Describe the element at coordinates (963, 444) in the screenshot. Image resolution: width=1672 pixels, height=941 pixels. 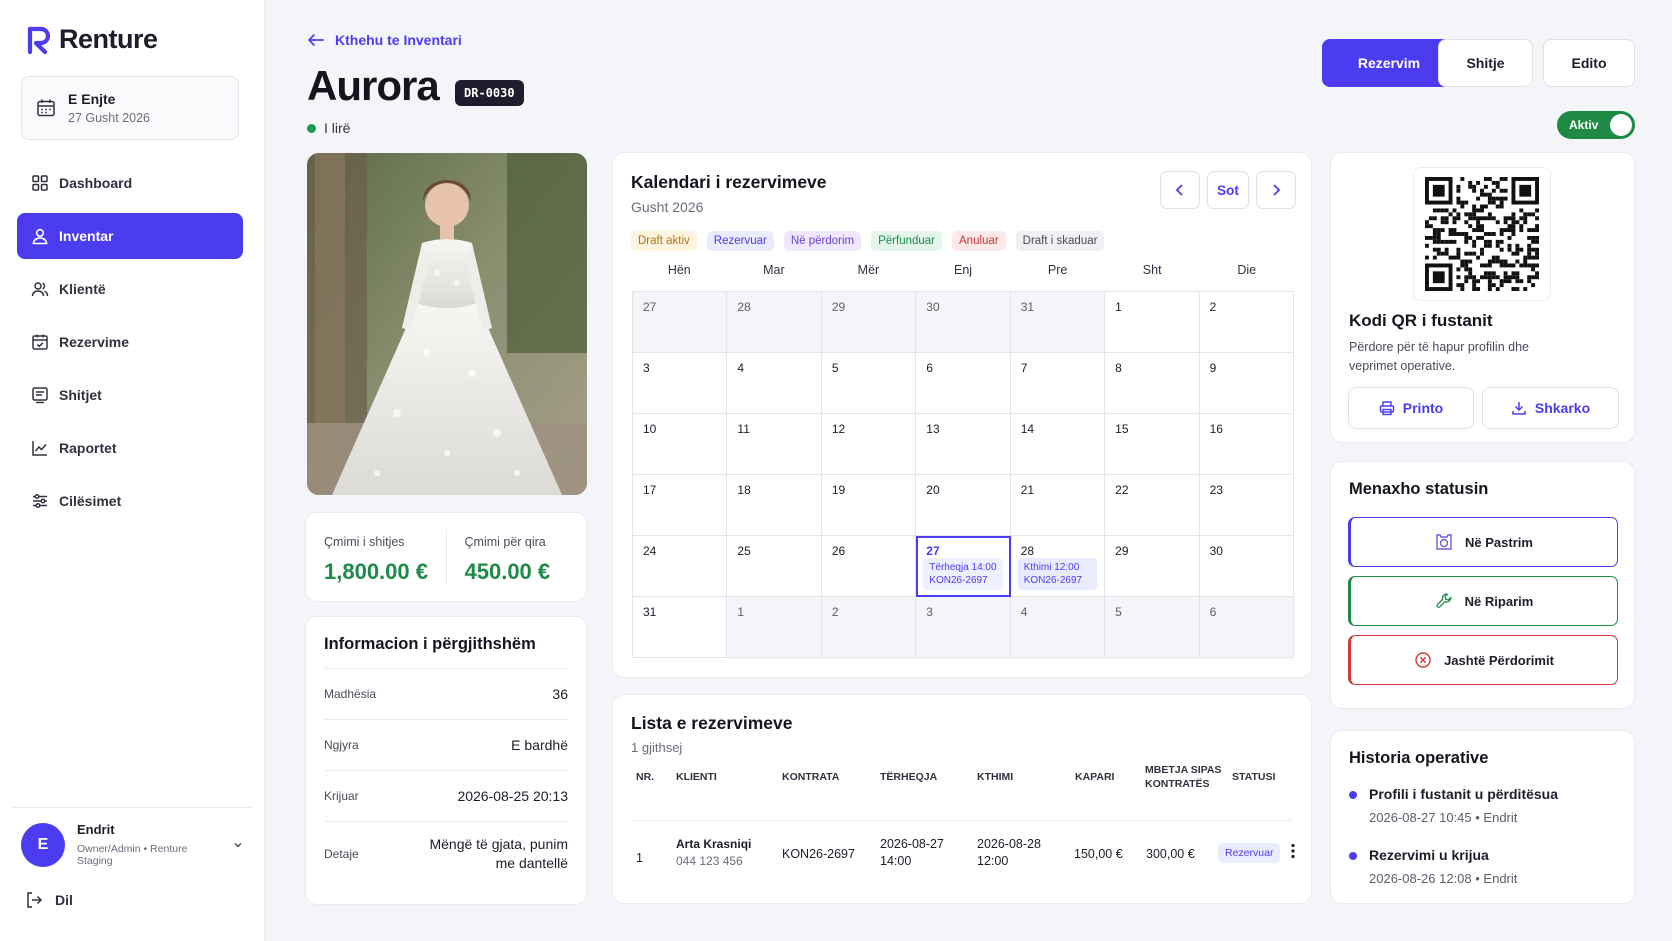
I see `calendar-day: 13` at that location.